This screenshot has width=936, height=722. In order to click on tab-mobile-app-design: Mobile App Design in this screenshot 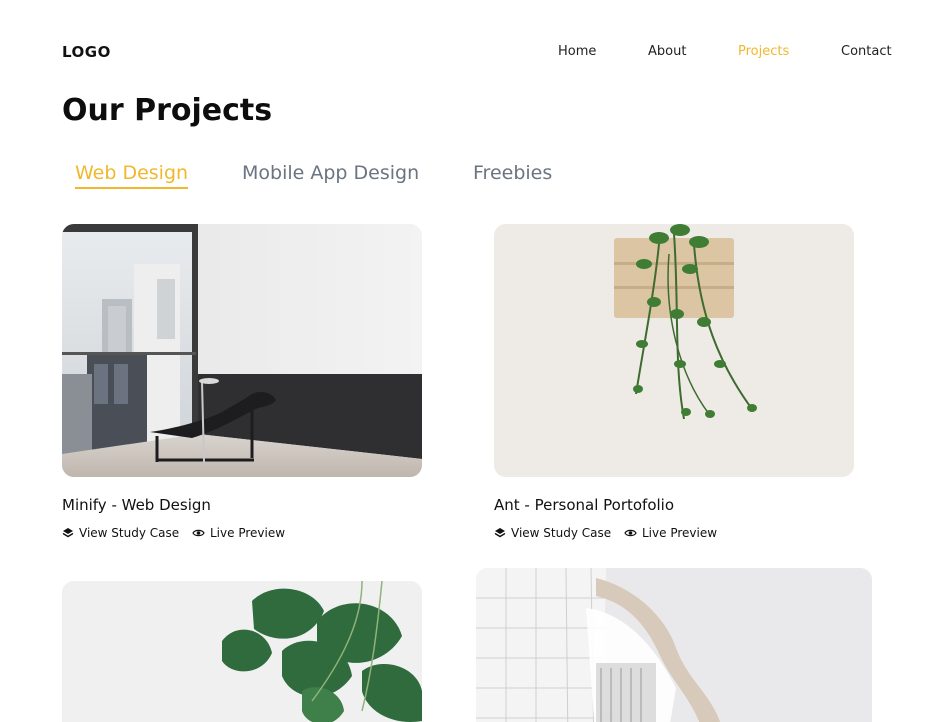, I will do `click(330, 174)`.